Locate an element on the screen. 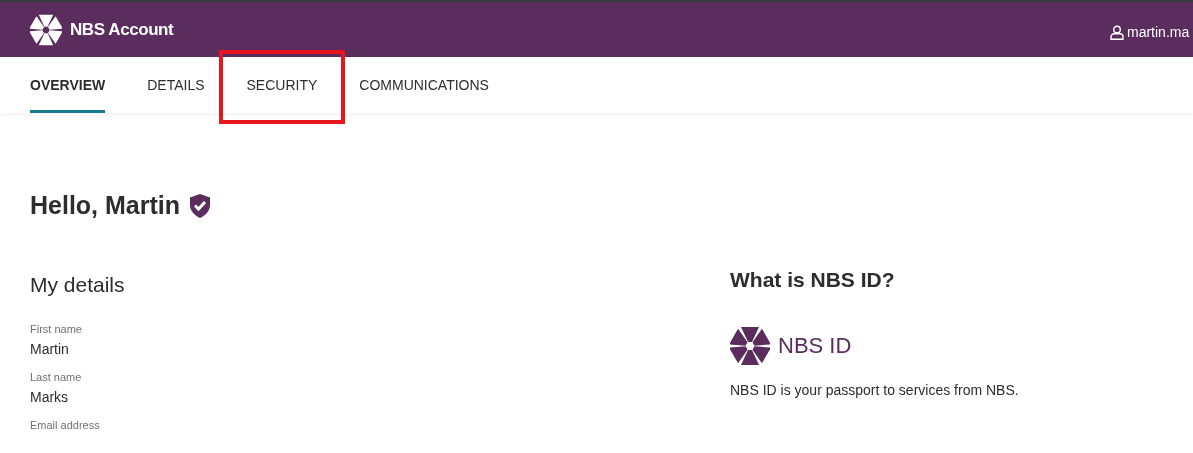 This screenshot has width=1193, height=453. field-label: Email address is located at coordinates (65, 425).